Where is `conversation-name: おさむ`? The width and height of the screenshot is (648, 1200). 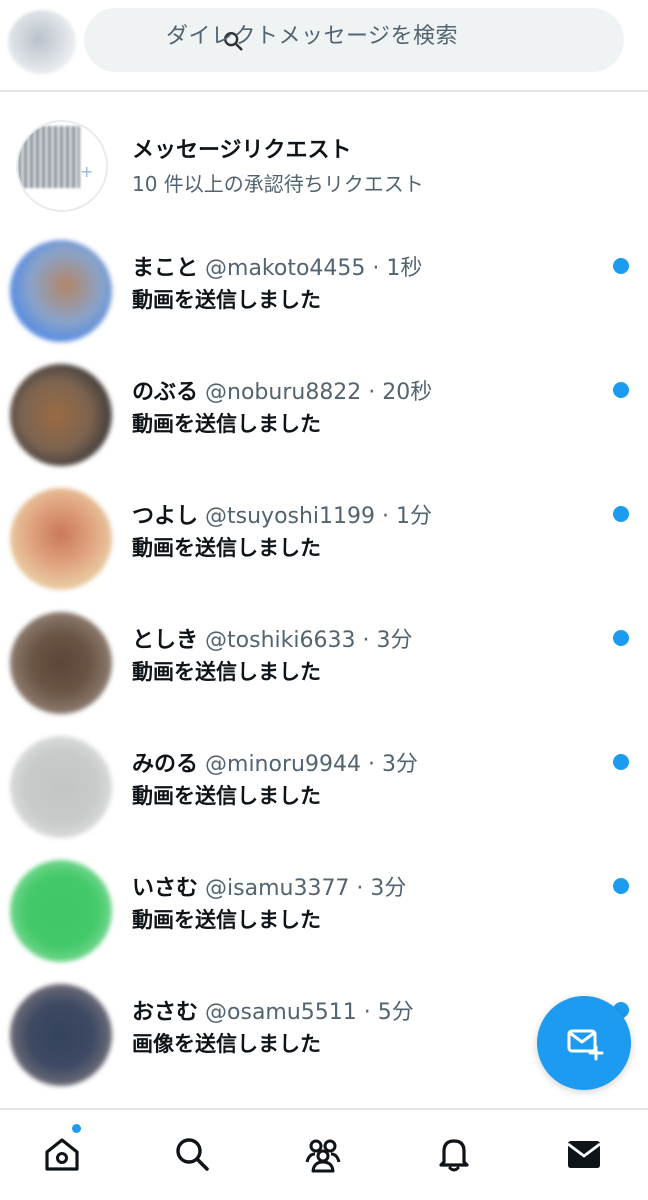 conversation-name: おさむ is located at coordinates (165, 1012).